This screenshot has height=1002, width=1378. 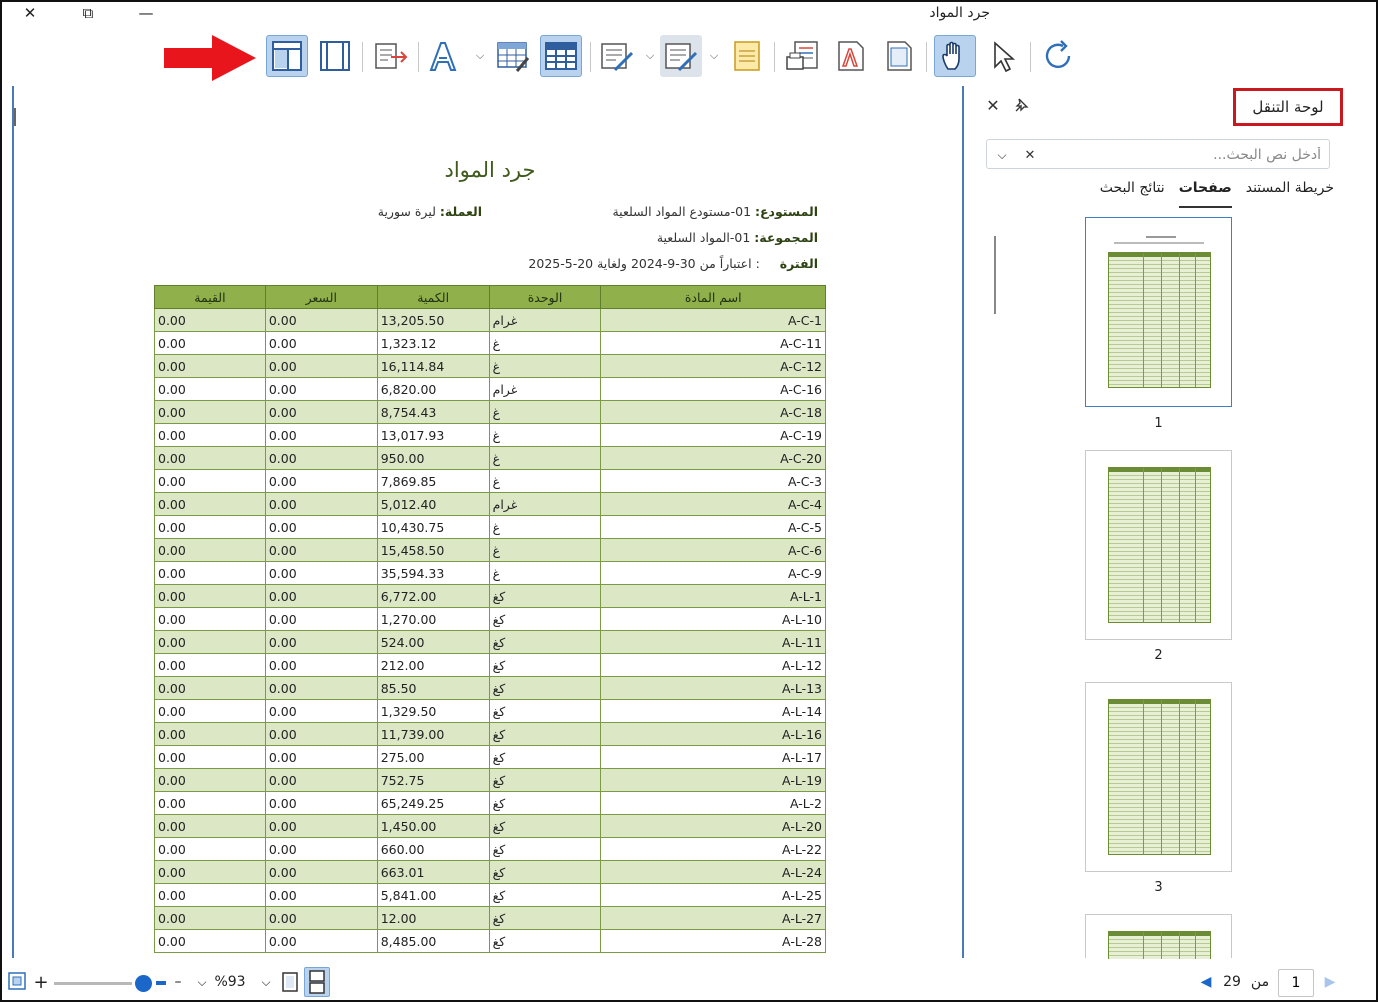 What do you see at coordinates (644, 263) in the screenshot?
I see `period-value: : اعتباراً من 30-9-2024 ولغاية 20-5-2025` at bounding box center [644, 263].